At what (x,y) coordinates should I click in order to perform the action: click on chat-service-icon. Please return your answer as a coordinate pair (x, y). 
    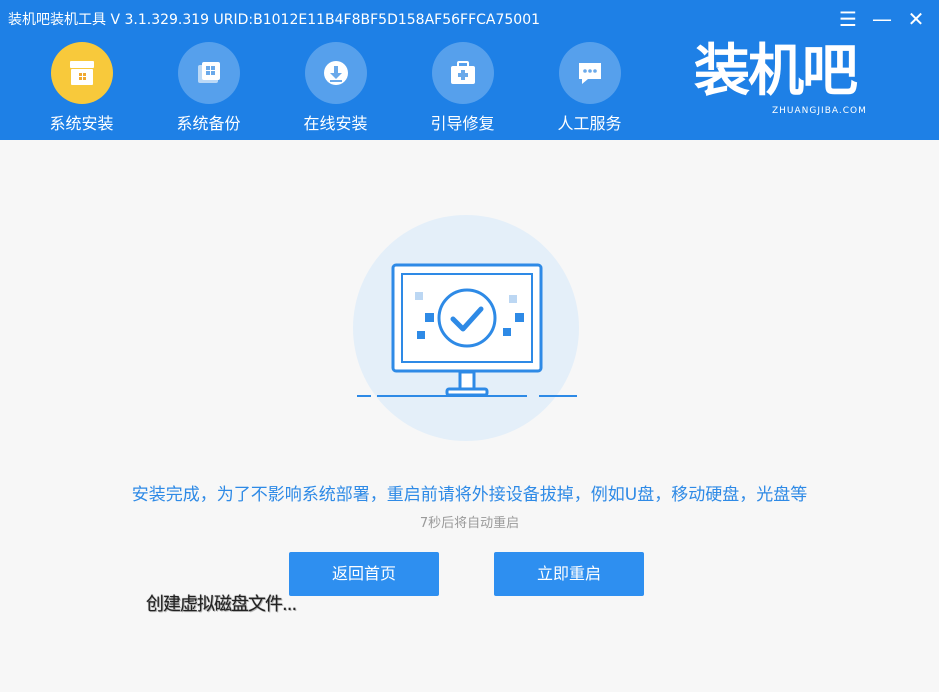
    Looking at the image, I should click on (589, 73).